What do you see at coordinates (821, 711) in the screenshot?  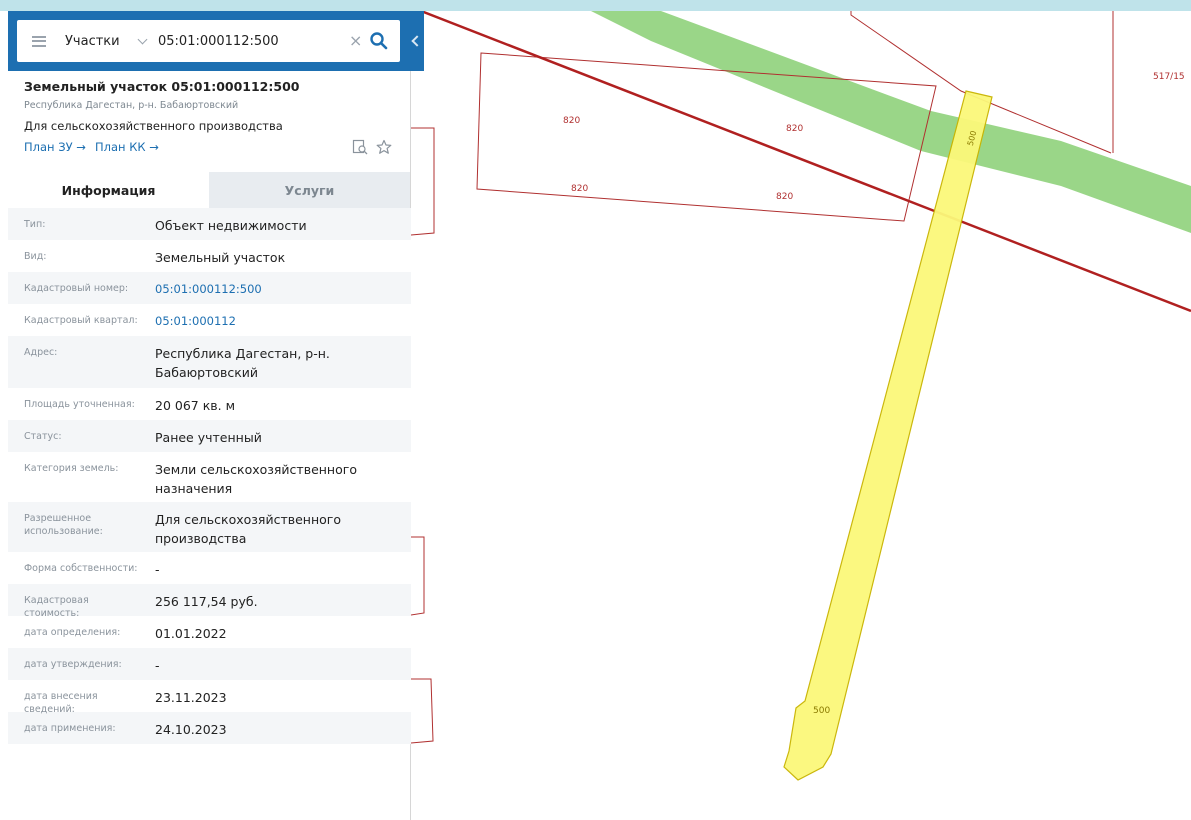 I see `parcel-label: 500` at bounding box center [821, 711].